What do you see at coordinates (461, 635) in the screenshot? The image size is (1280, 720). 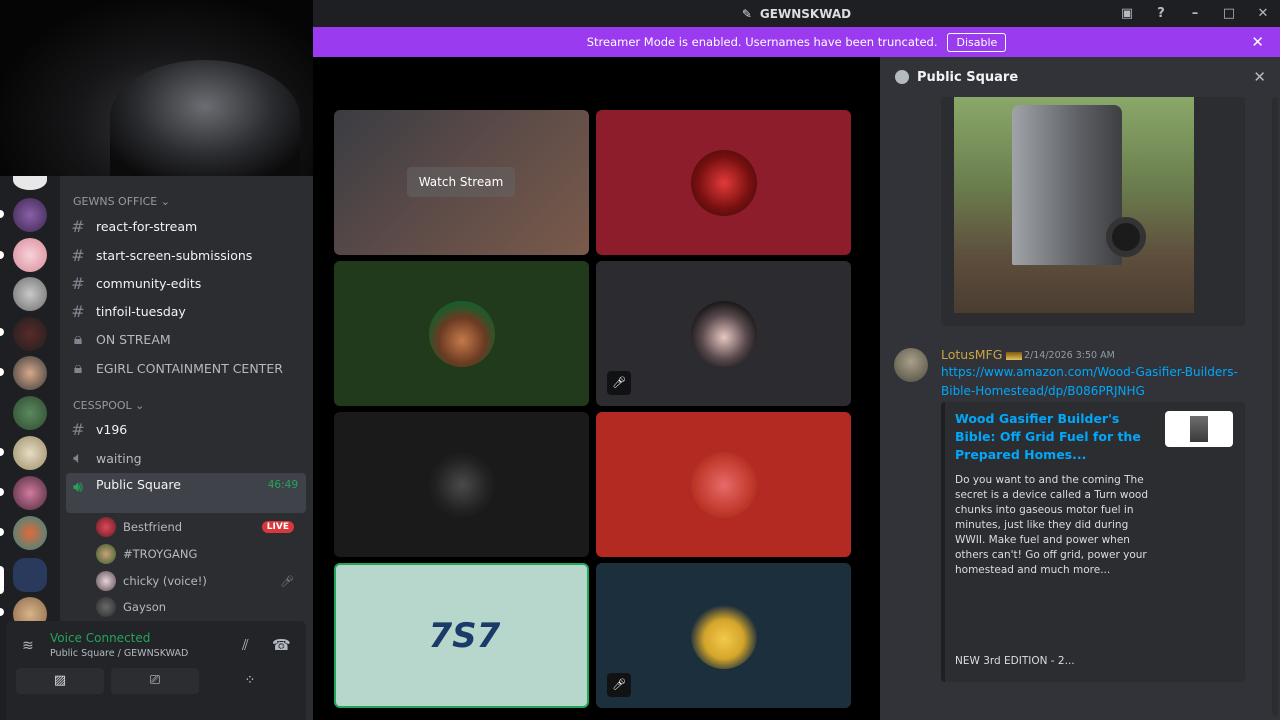 I see `participant-tile-speaking: 7S7` at bounding box center [461, 635].